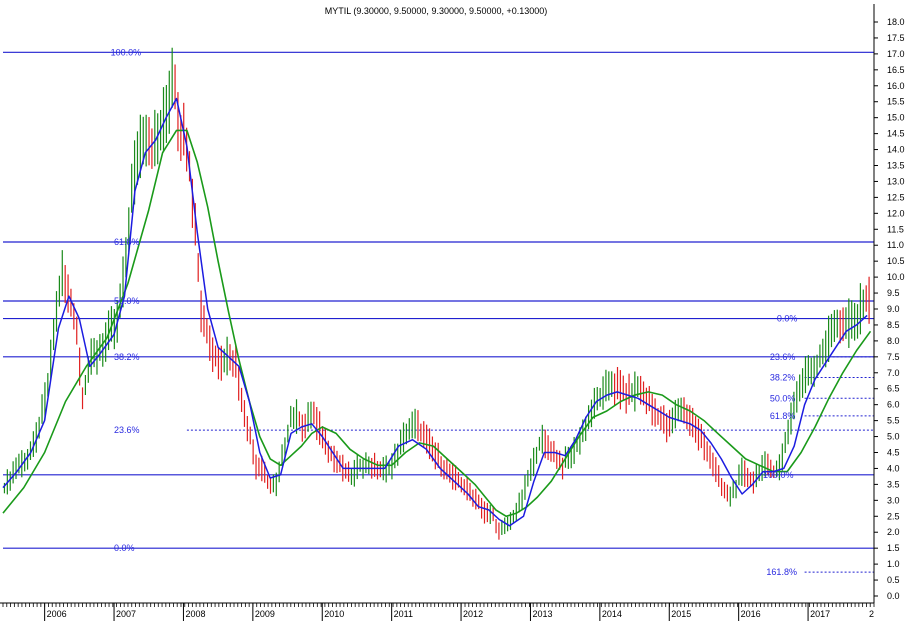 This screenshot has height=629, width=907. Describe the element at coordinates (781, 572) in the screenshot. I see `level-label: 161.8%` at that location.